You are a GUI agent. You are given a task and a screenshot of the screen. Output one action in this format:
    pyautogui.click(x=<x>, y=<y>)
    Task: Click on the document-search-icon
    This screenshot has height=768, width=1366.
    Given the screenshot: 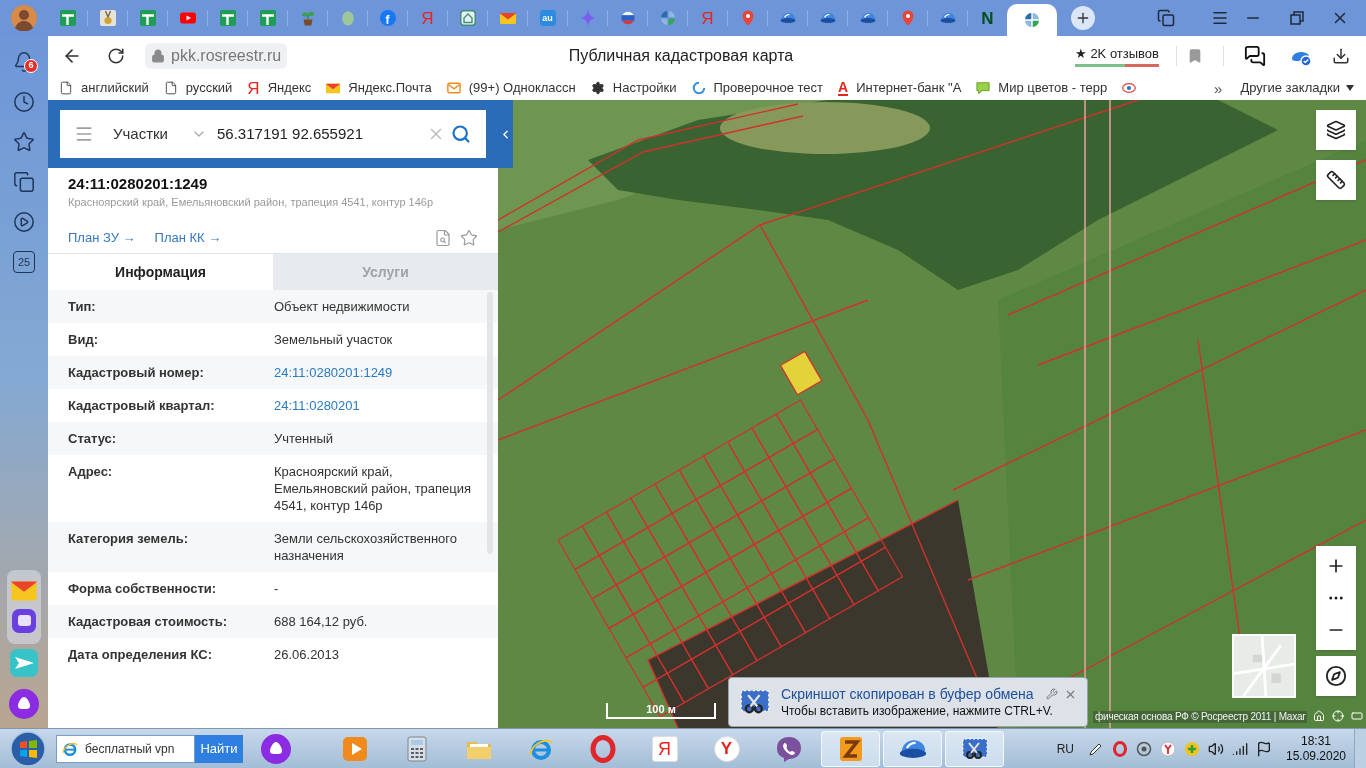 What is the action you would take?
    pyautogui.click(x=443, y=238)
    